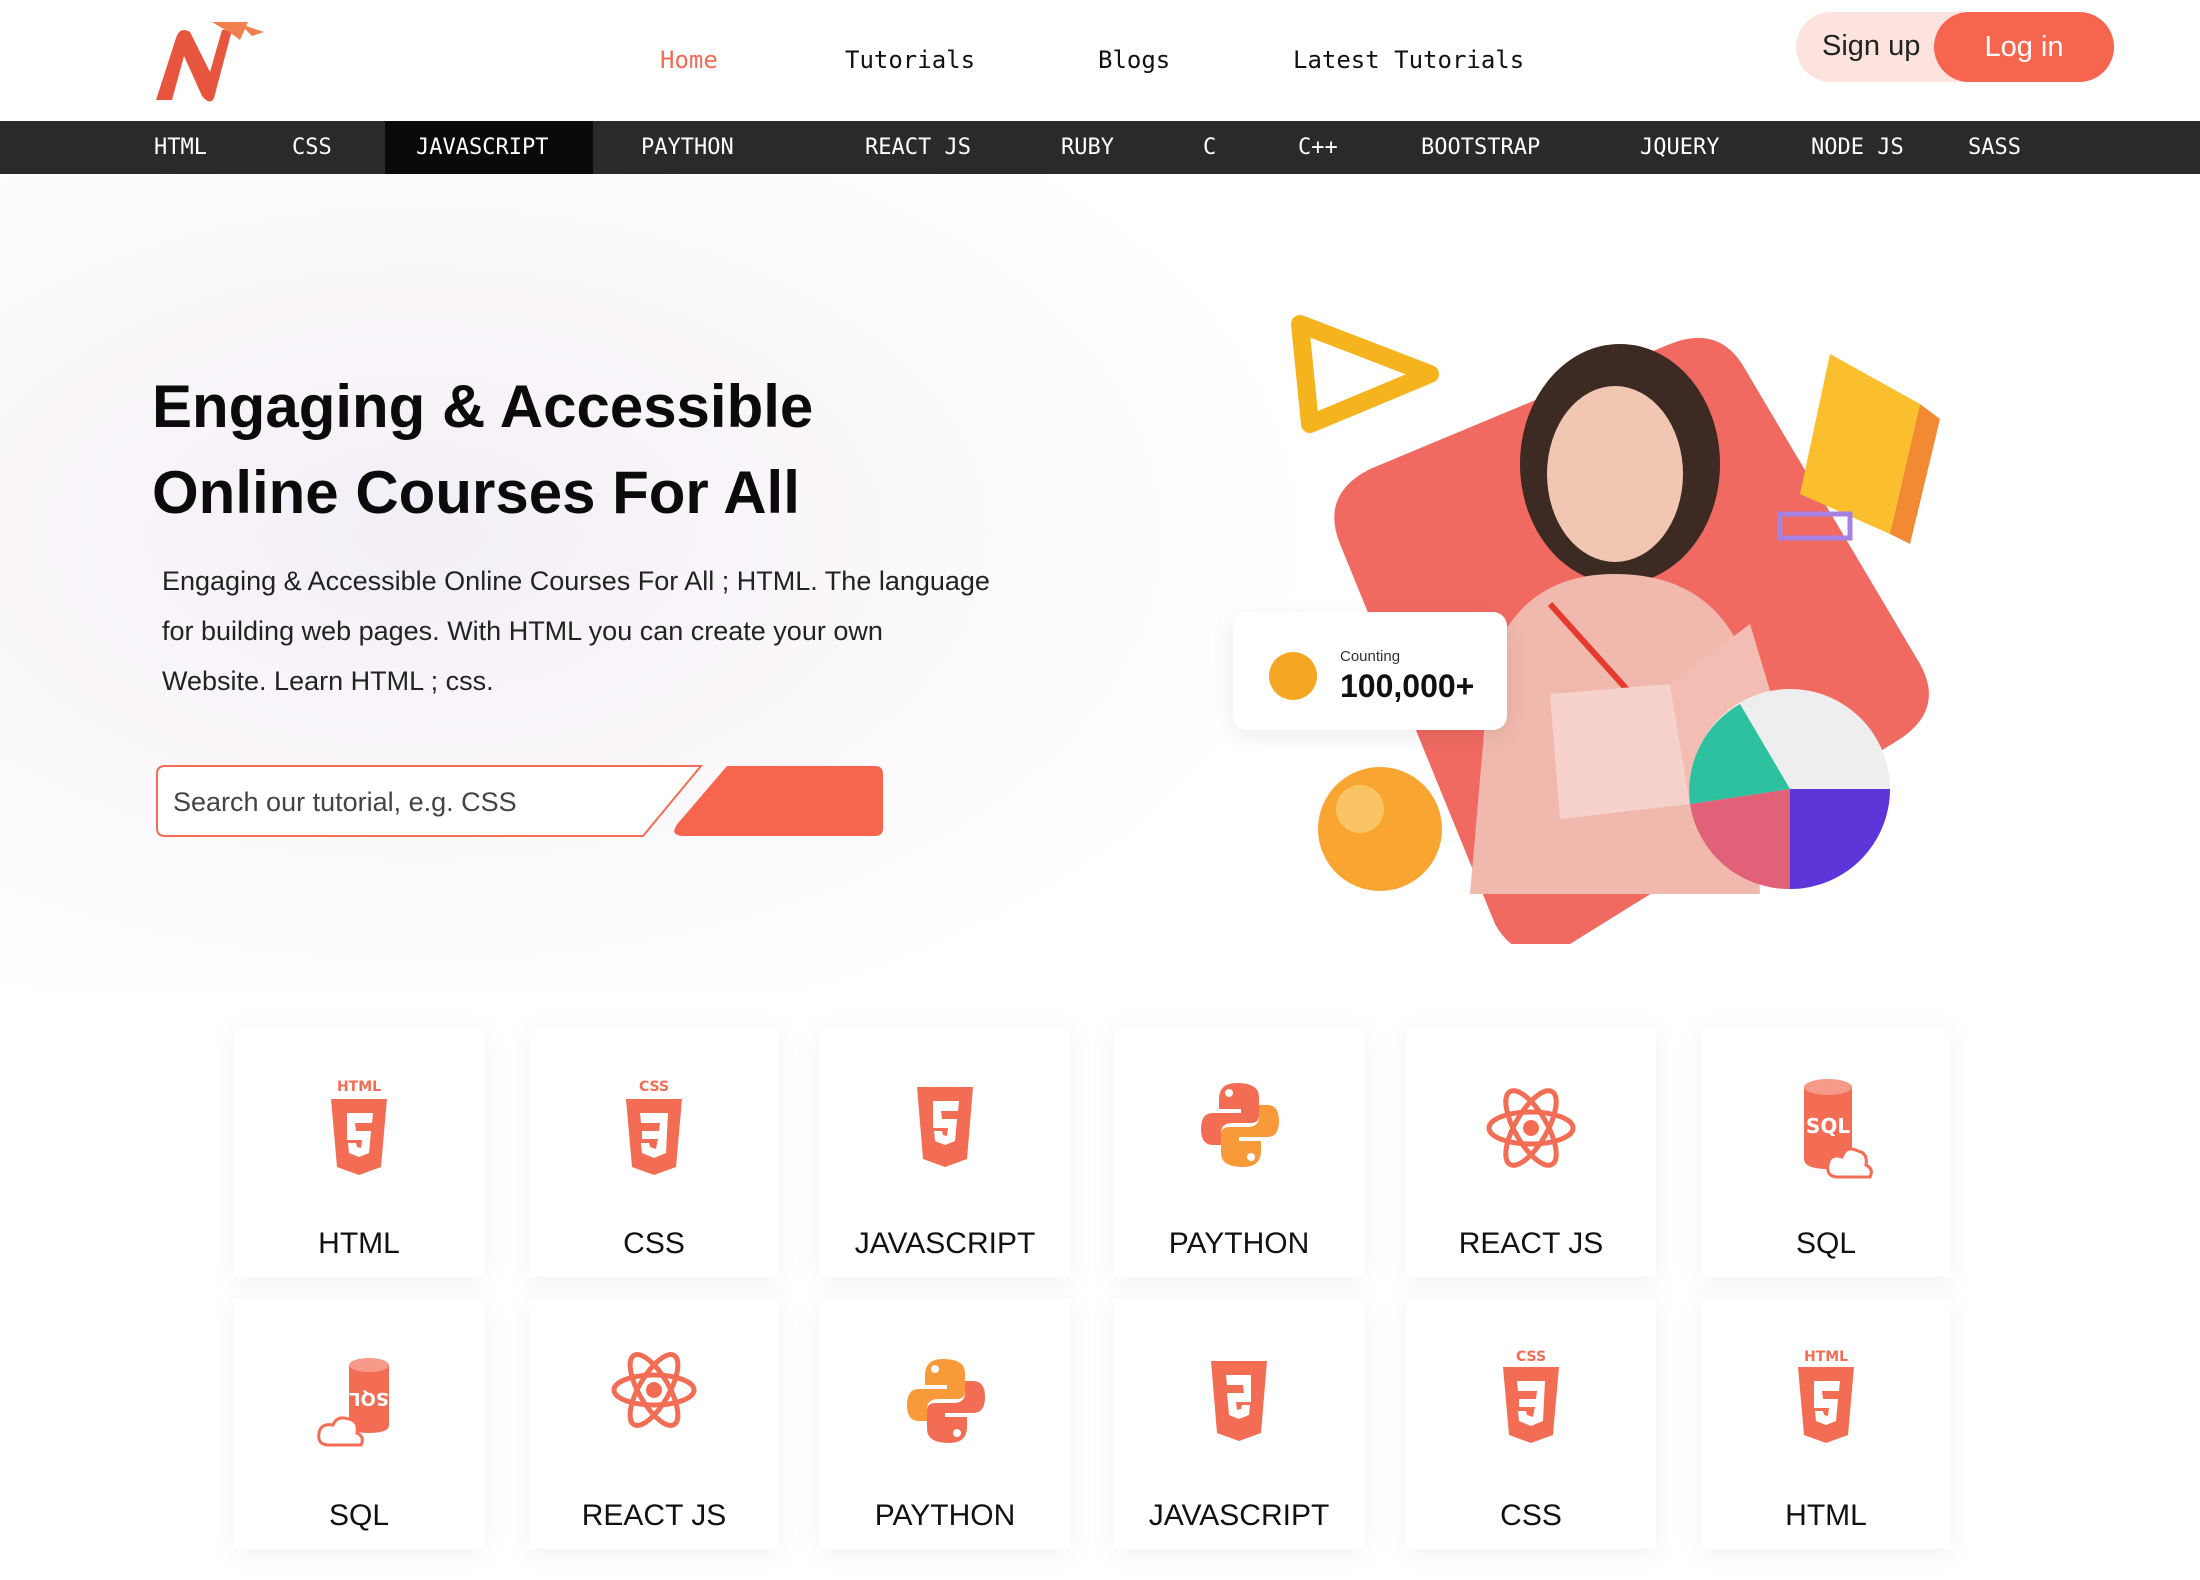 The height and width of the screenshot is (1580, 2200). I want to click on search-button, so click(780, 804).